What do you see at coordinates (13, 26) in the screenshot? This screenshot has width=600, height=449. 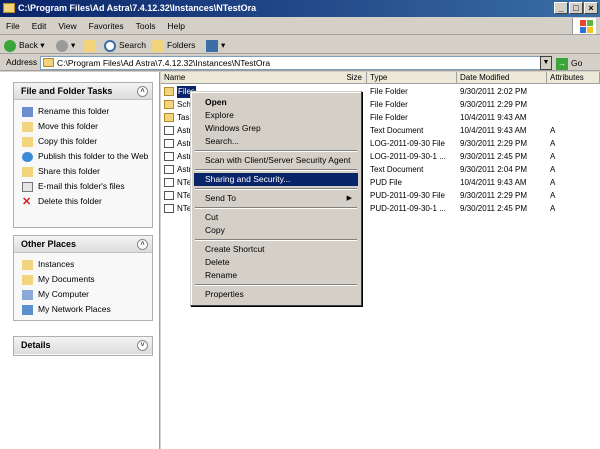 I see `menu-file: File` at bounding box center [13, 26].